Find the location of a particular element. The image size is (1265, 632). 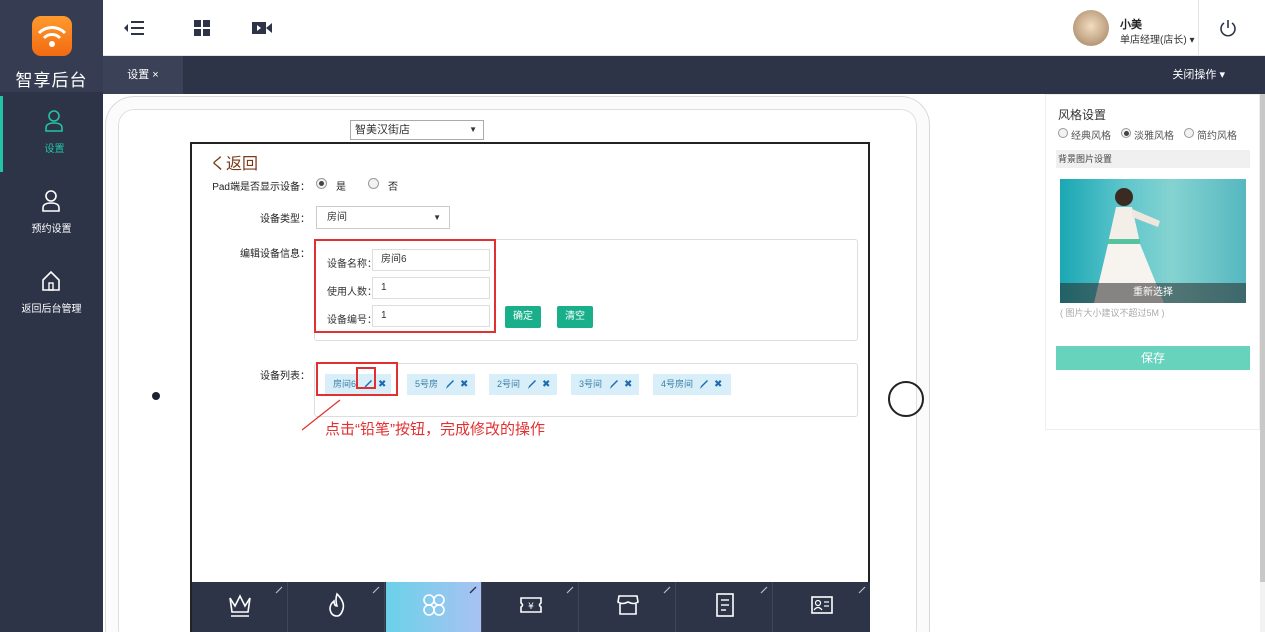

nav-item-hot: 热门 is located at coordinates (337, 607).